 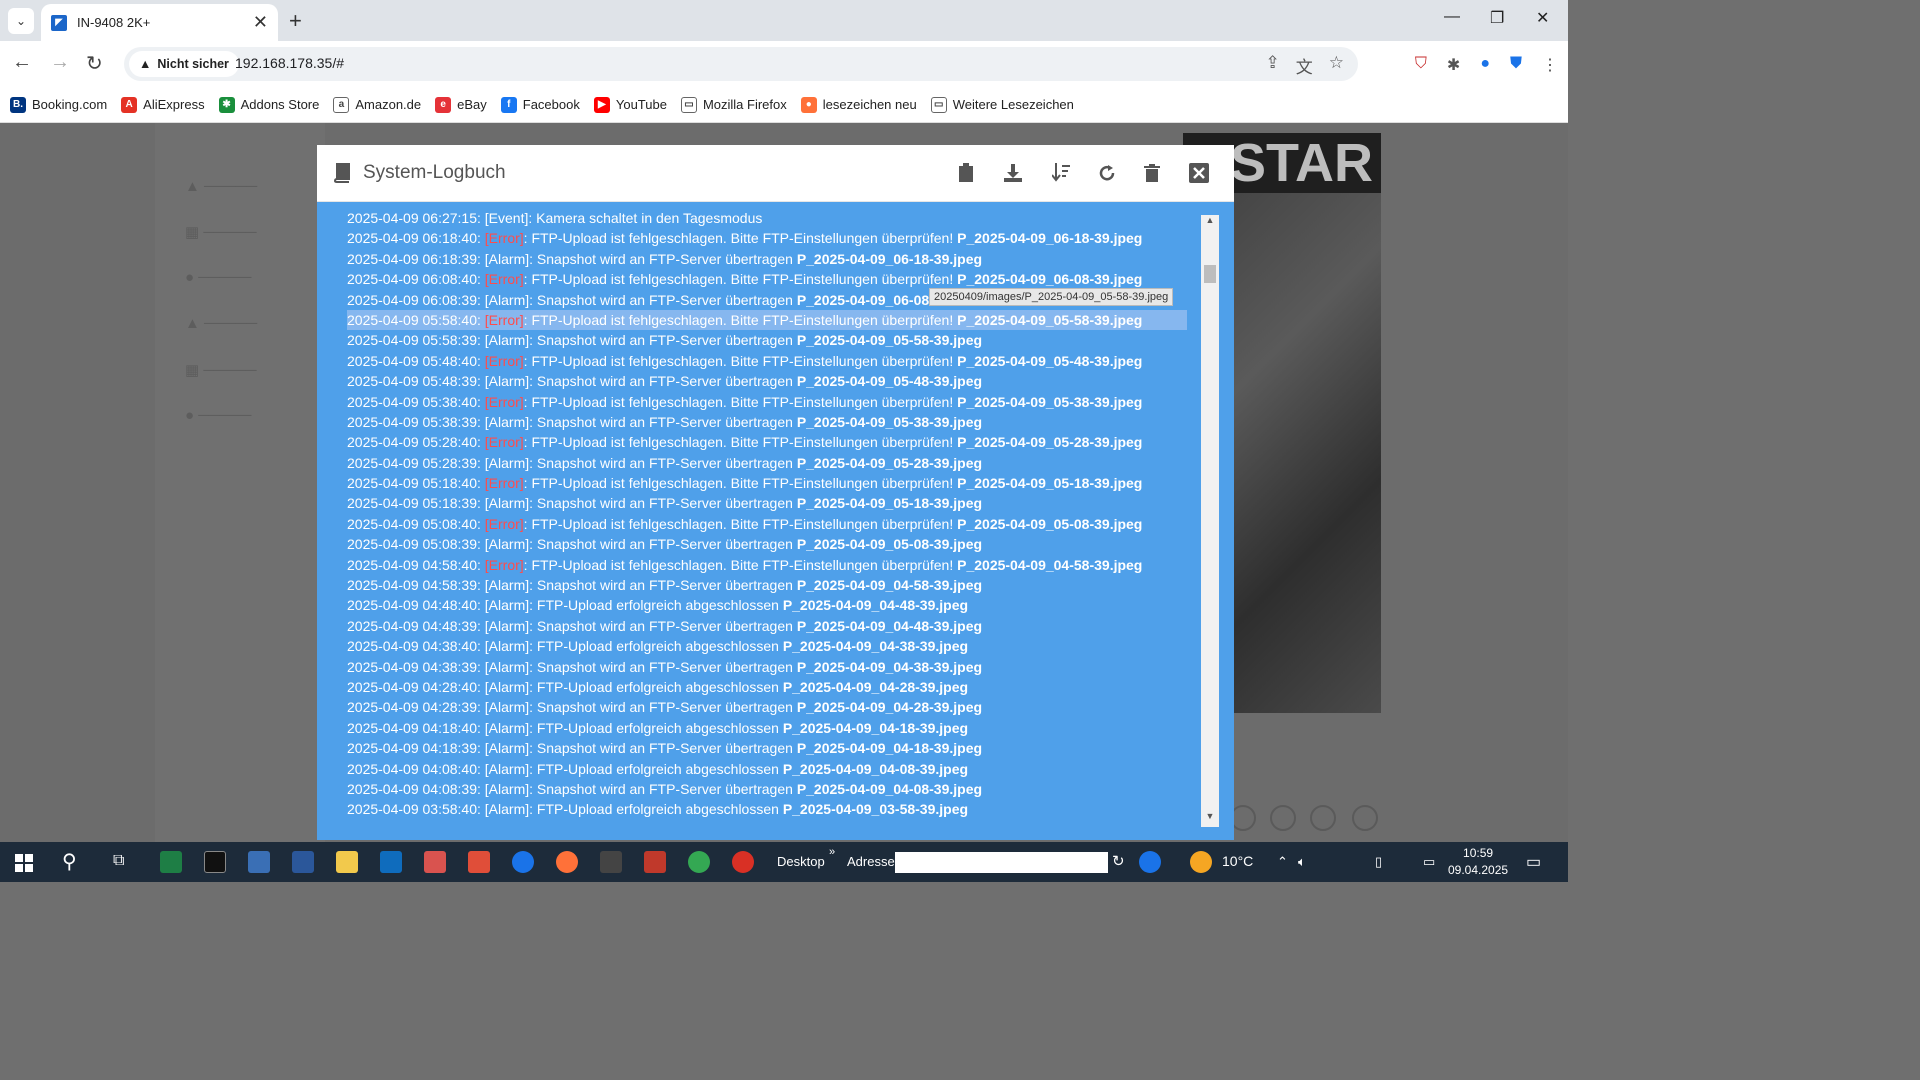 I want to click on minimize-button: —, so click(x=1452, y=17).